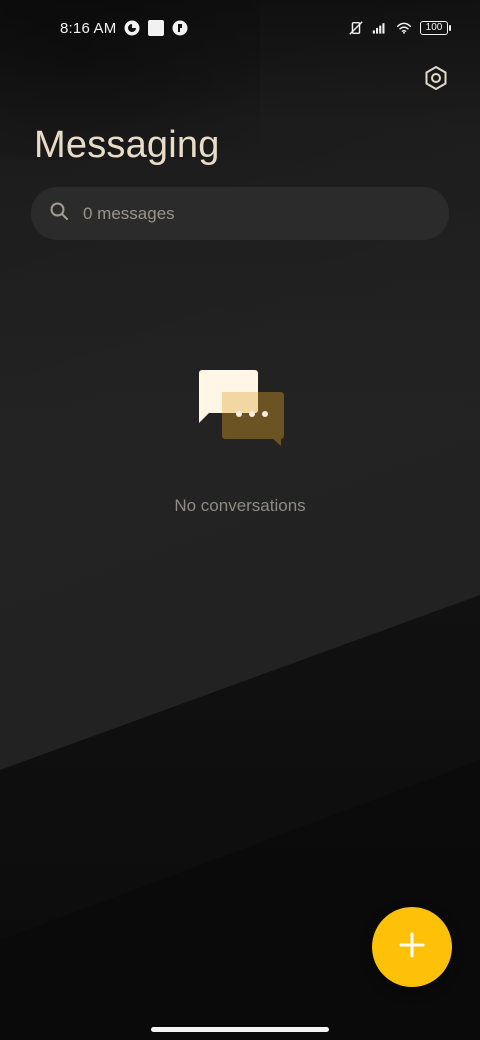 The height and width of the screenshot is (1040, 480). What do you see at coordinates (240, 505) in the screenshot?
I see `empty-state-text: No conversations` at bounding box center [240, 505].